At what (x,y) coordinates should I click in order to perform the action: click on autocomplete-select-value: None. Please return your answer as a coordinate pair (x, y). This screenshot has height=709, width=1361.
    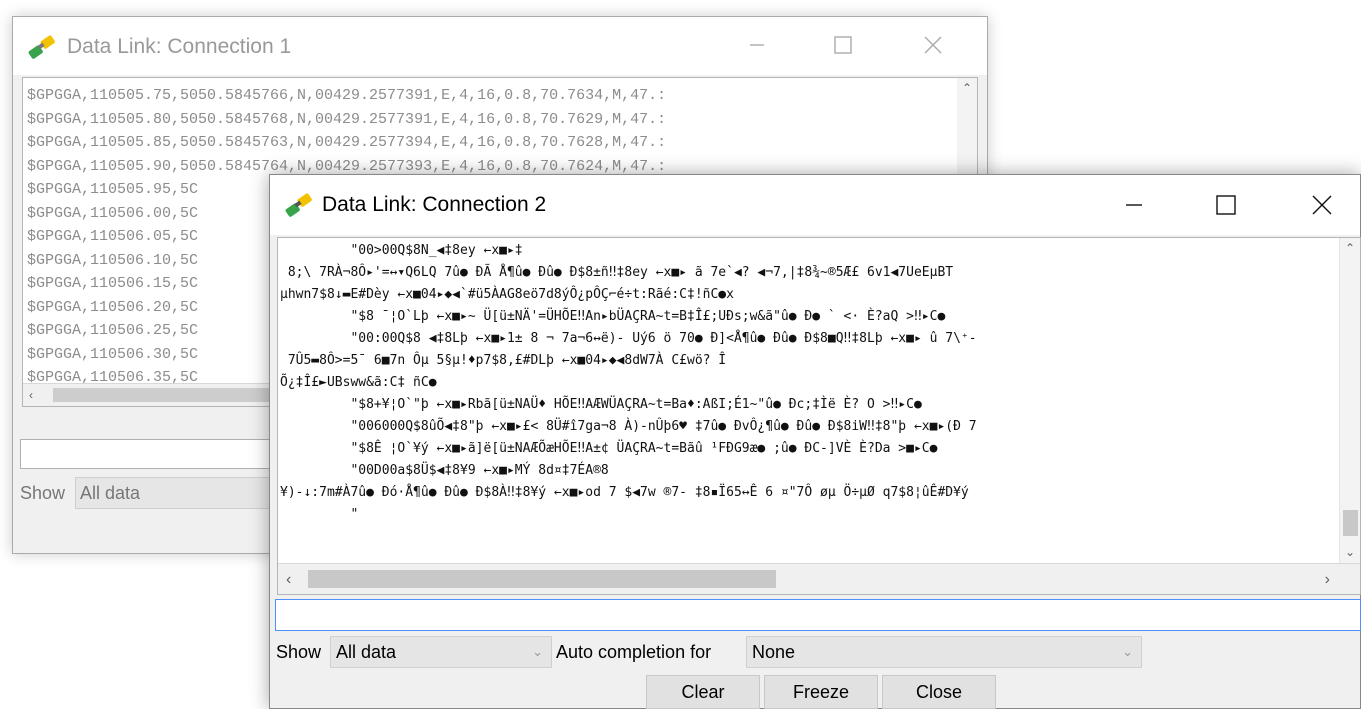
    Looking at the image, I should click on (774, 652).